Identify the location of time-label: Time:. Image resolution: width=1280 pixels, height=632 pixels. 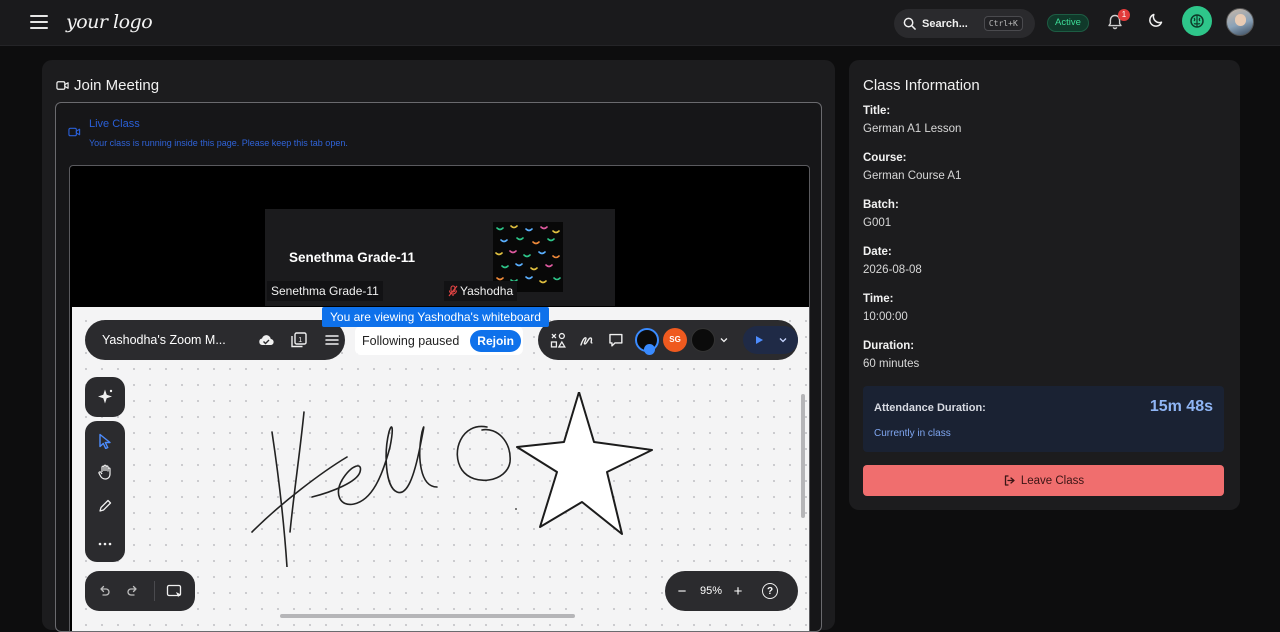
(878, 299).